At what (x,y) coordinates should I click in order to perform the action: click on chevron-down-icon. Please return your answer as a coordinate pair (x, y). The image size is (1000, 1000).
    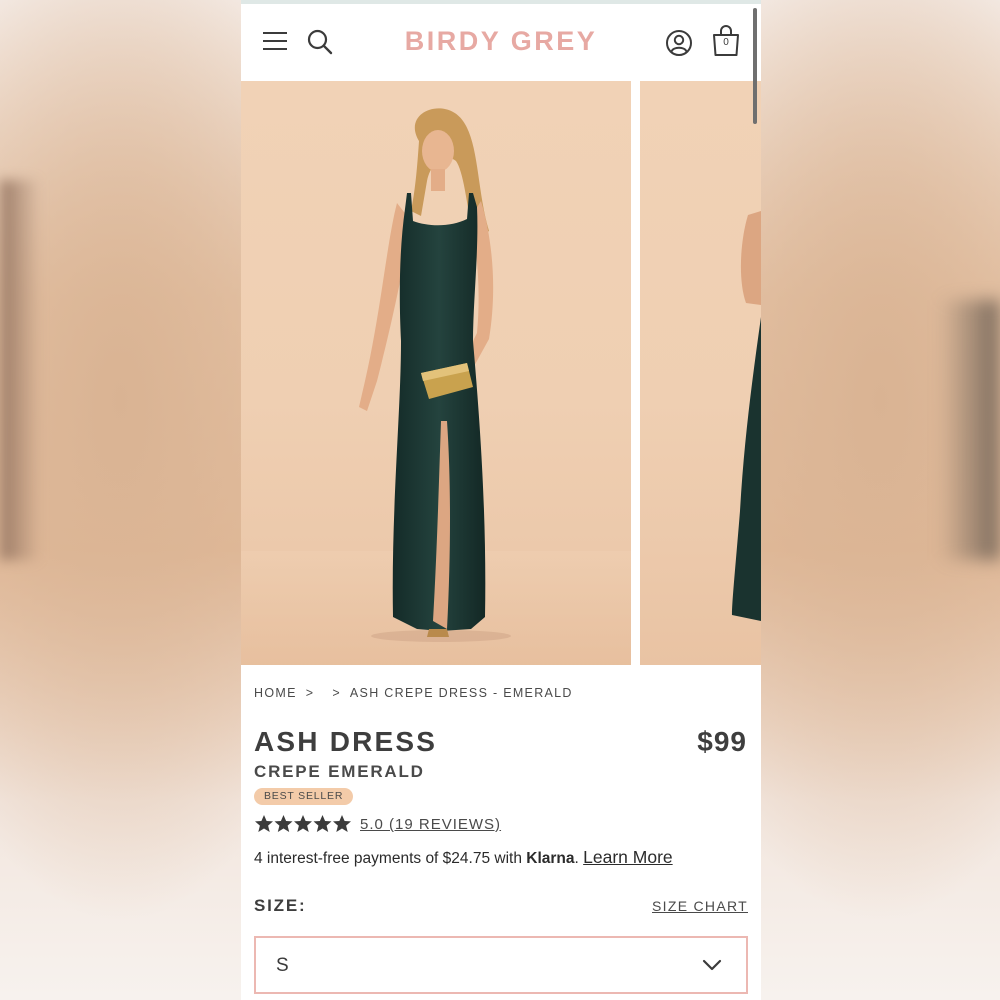
    Looking at the image, I should click on (712, 965).